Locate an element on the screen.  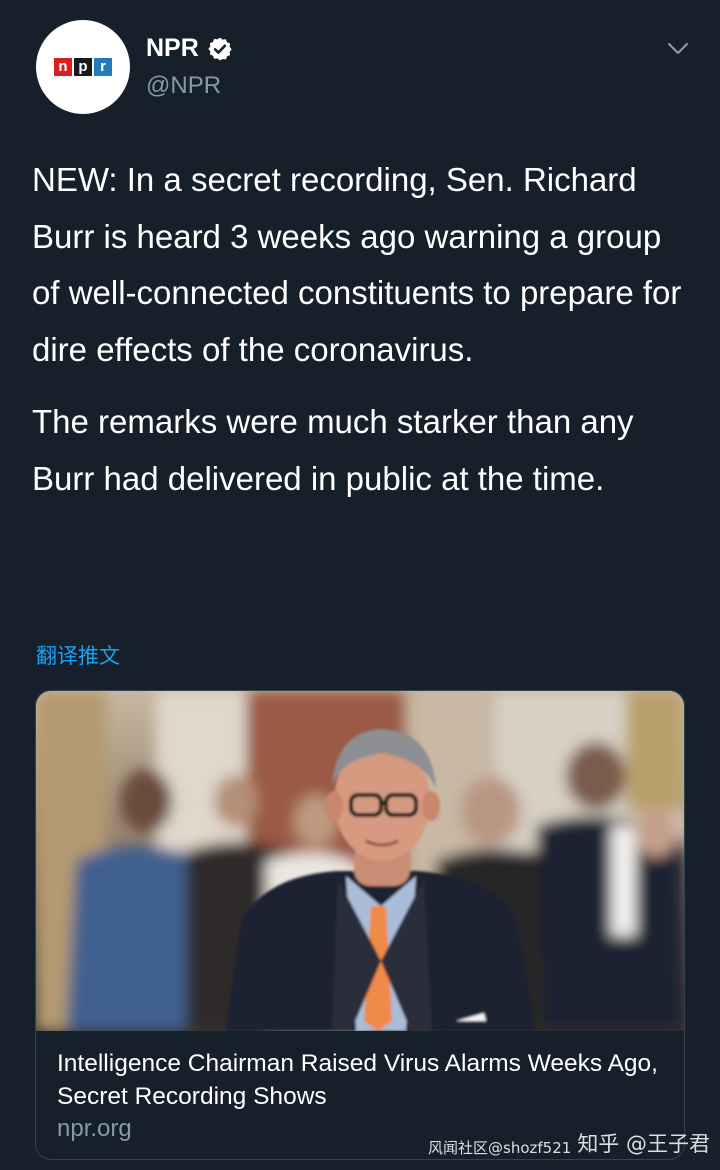
logo-letter-p: p is located at coordinates (83, 67).